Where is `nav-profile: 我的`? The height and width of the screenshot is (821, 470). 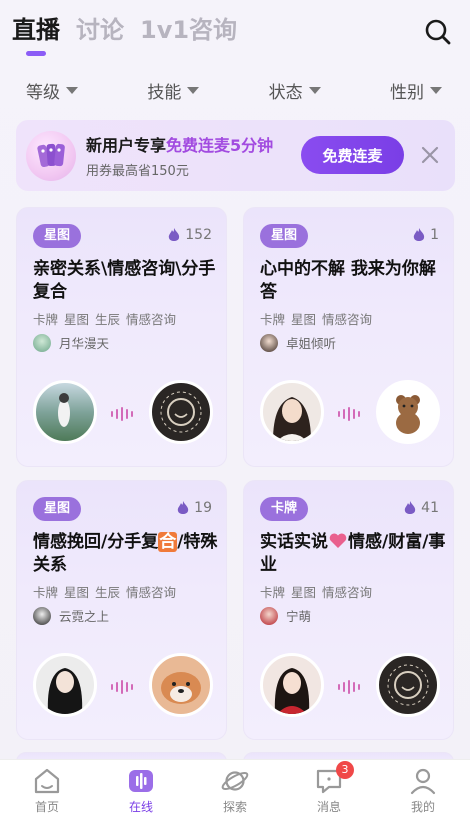 nav-profile: 我的 is located at coordinates (423, 791).